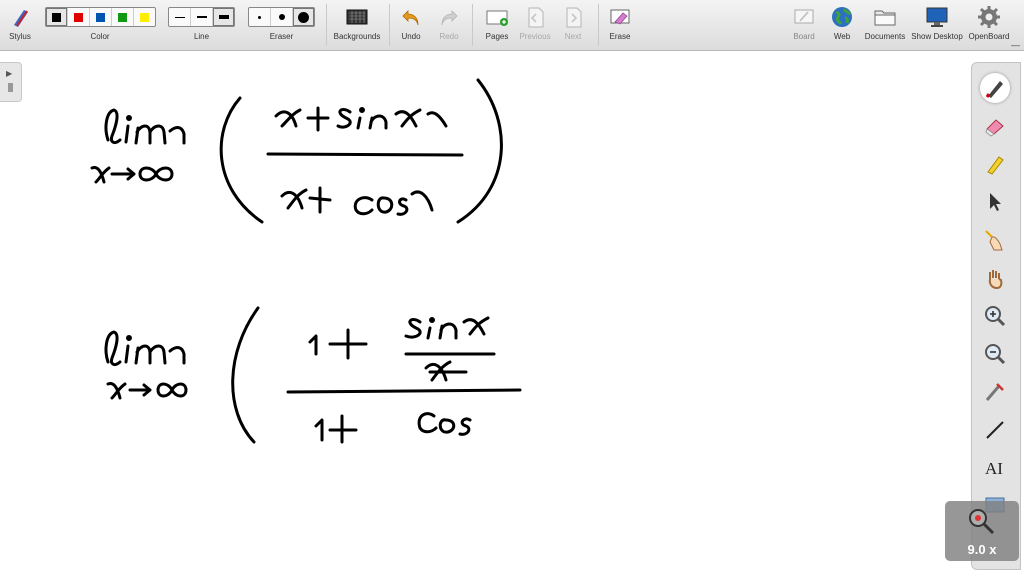 This screenshot has width=1024, height=576. What do you see at coordinates (180, 17) in the screenshot?
I see `line-thin-button` at bounding box center [180, 17].